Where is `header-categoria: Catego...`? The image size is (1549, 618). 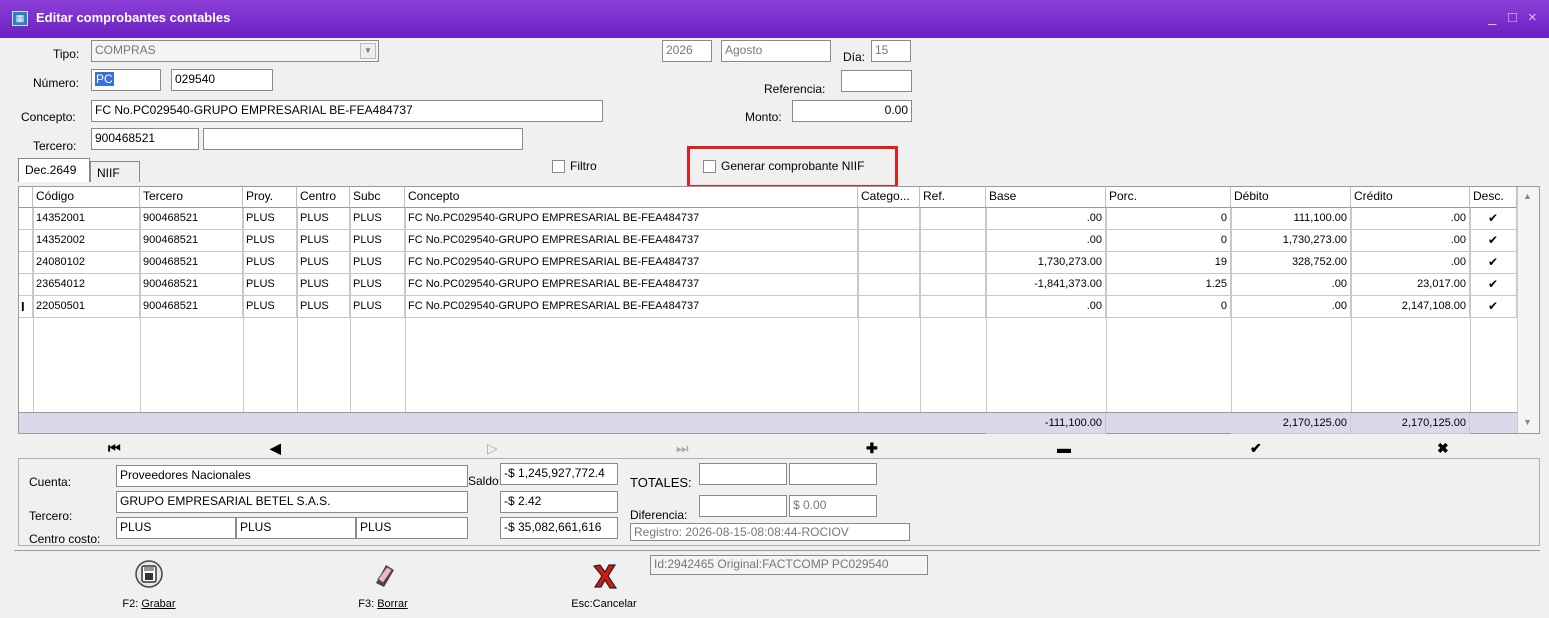
header-categoria: Catego... is located at coordinates (889, 197).